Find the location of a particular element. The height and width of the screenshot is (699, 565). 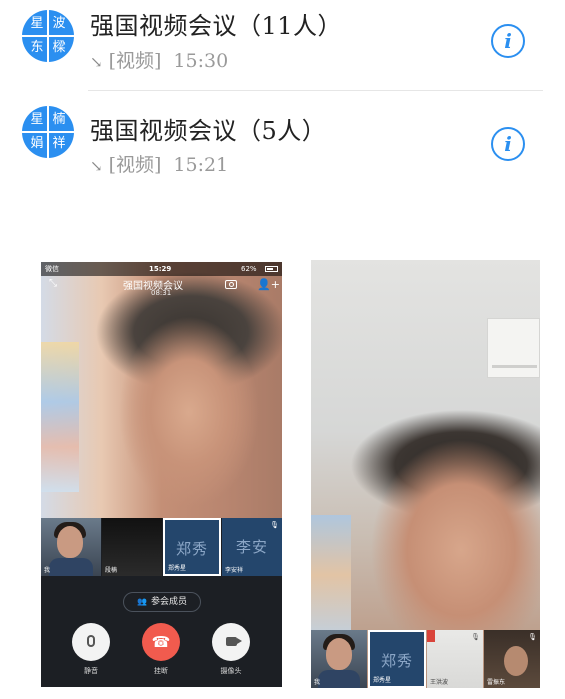

carrier-label: 微信 is located at coordinates (52, 269).